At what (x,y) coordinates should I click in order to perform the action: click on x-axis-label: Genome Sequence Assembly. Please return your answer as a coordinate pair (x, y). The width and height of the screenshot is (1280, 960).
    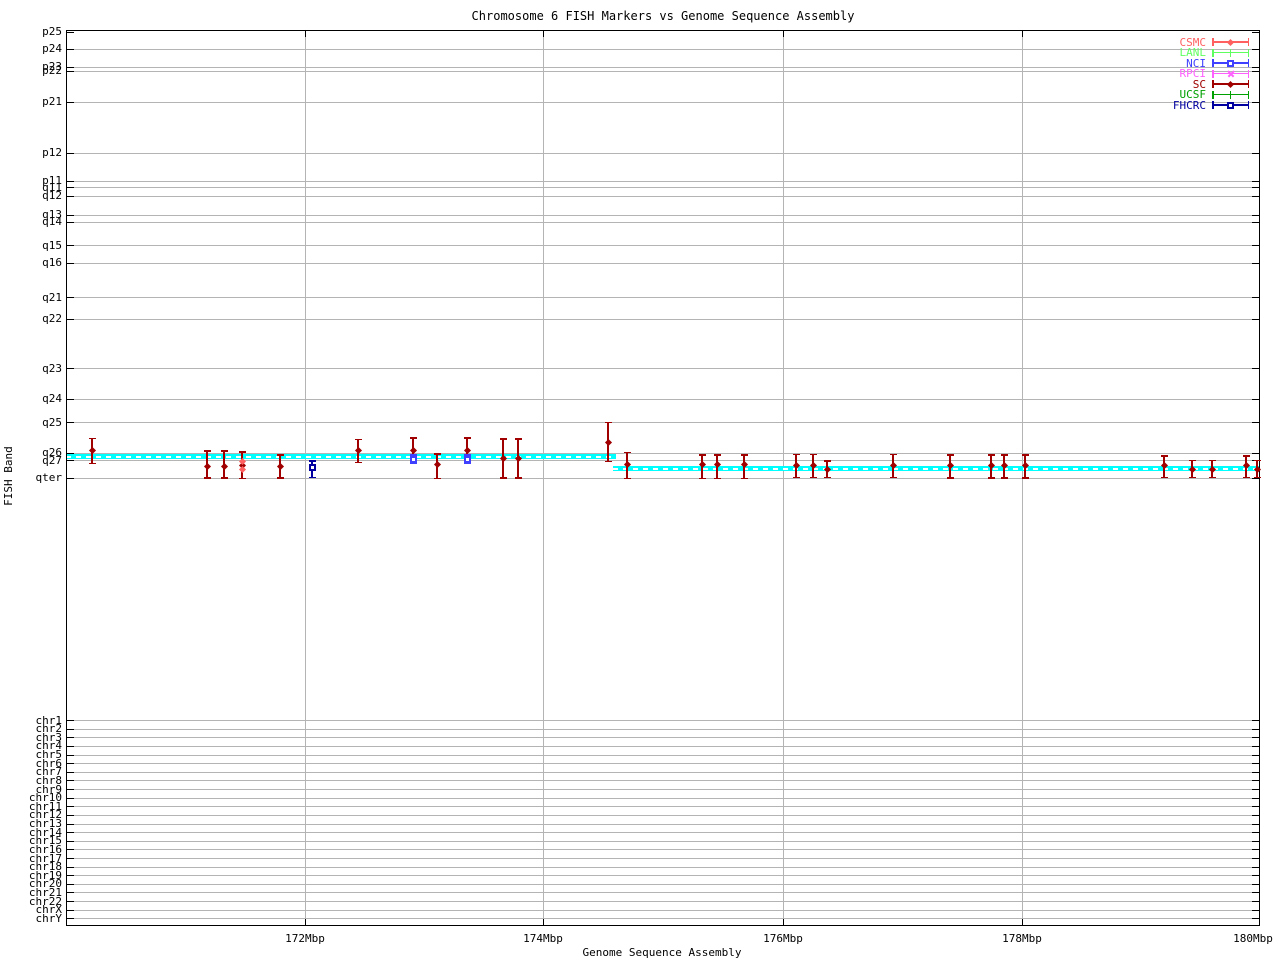
    Looking at the image, I should click on (662, 952).